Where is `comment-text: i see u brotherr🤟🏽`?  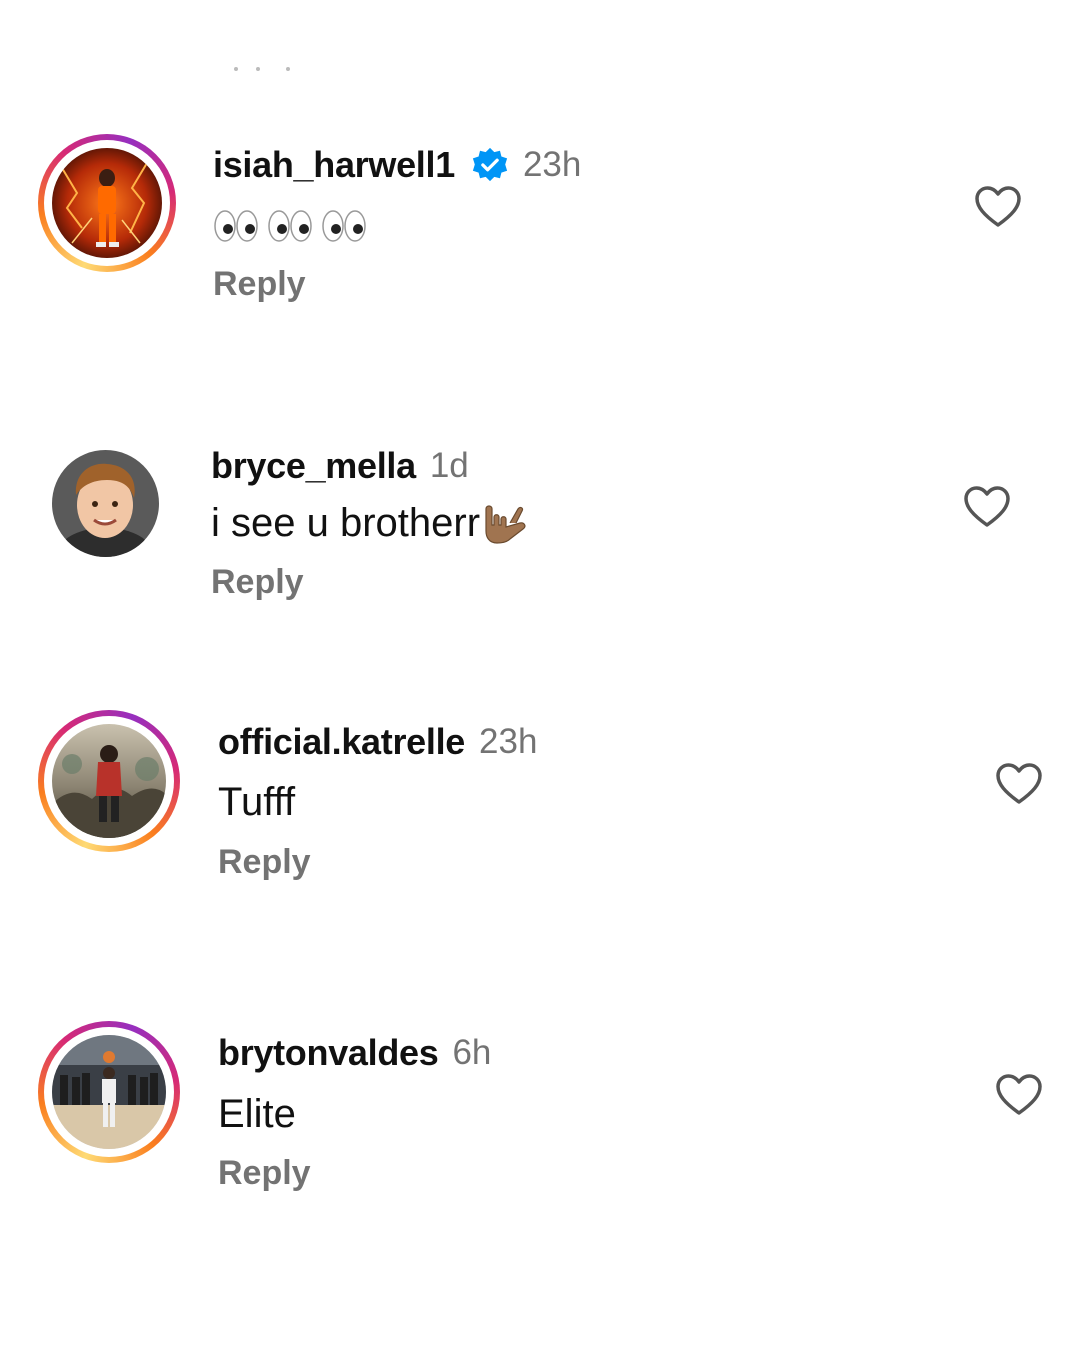
comment-text: i see u brotherr🤟🏽 is located at coordinates (370, 525).